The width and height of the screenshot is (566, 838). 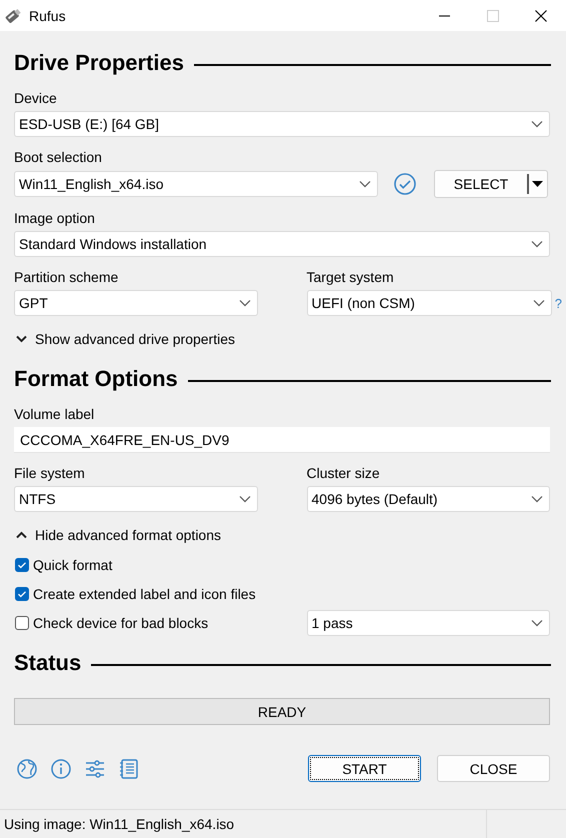 What do you see at coordinates (428, 499) in the screenshot?
I see `dropdown: 4096 bytes (Default)` at bounding box center [428, 499].